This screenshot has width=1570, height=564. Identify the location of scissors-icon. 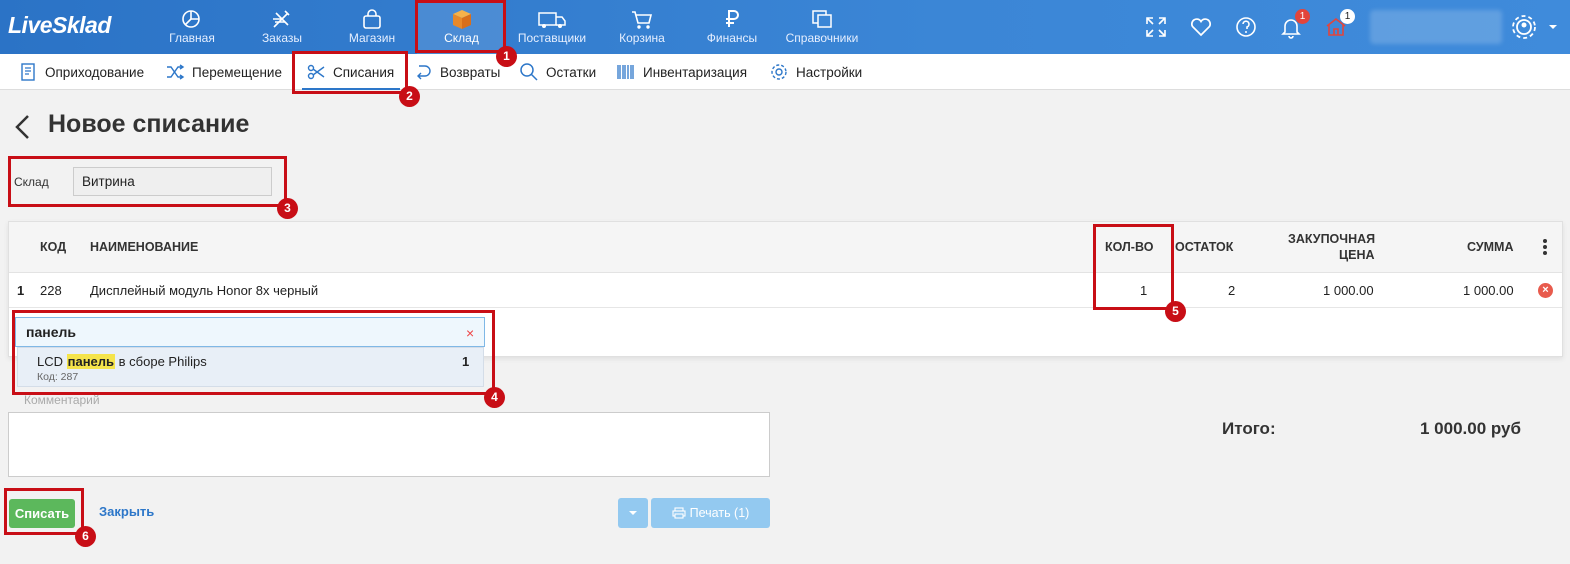
(316, 72).